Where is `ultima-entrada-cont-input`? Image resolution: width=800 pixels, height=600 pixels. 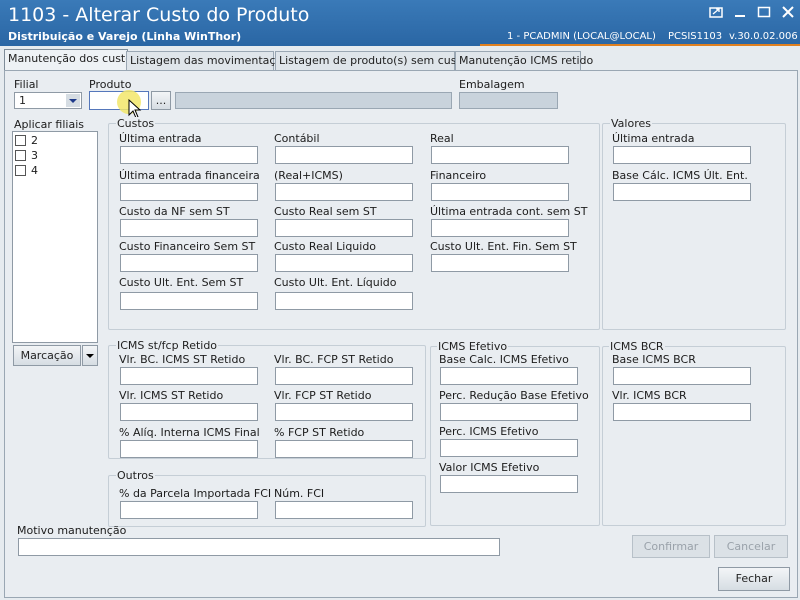 ultima-entrada-cont-input is located at coordinates (500, 228).